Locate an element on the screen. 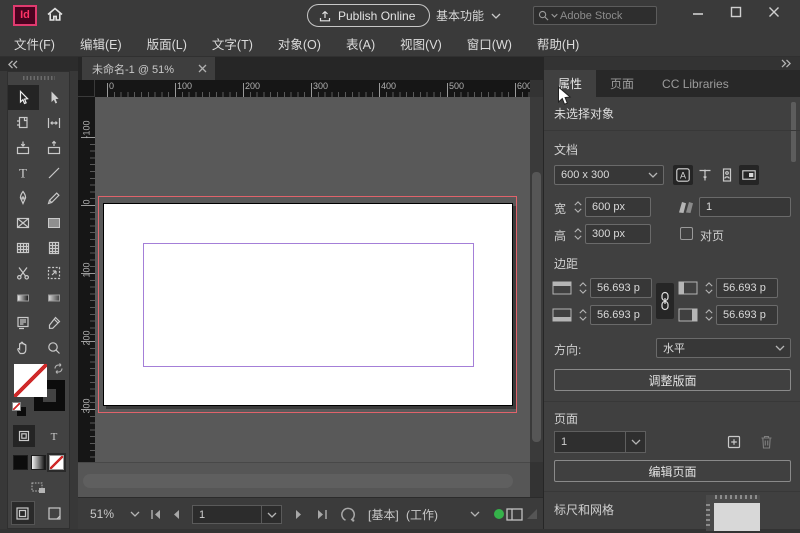 The height and width of the screenshot is (533, 800). page-number-field: 1 is located at coordinates (237, 514).